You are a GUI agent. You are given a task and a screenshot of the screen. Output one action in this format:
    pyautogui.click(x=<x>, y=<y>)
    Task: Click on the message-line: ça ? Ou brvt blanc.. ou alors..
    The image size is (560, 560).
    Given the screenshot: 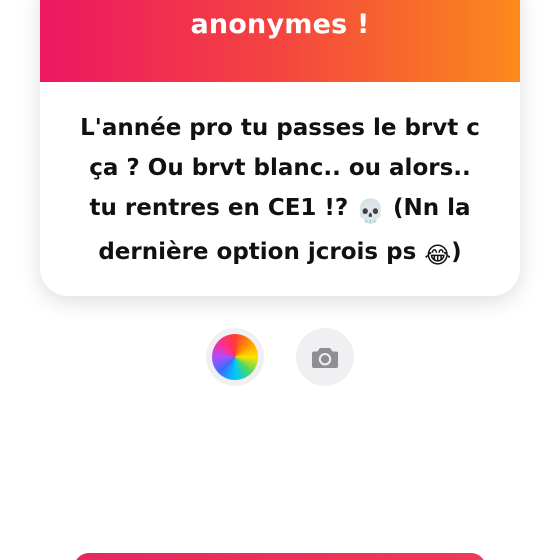 What is the action you would take?
    pyautogui.click(x=280, y=168)
    